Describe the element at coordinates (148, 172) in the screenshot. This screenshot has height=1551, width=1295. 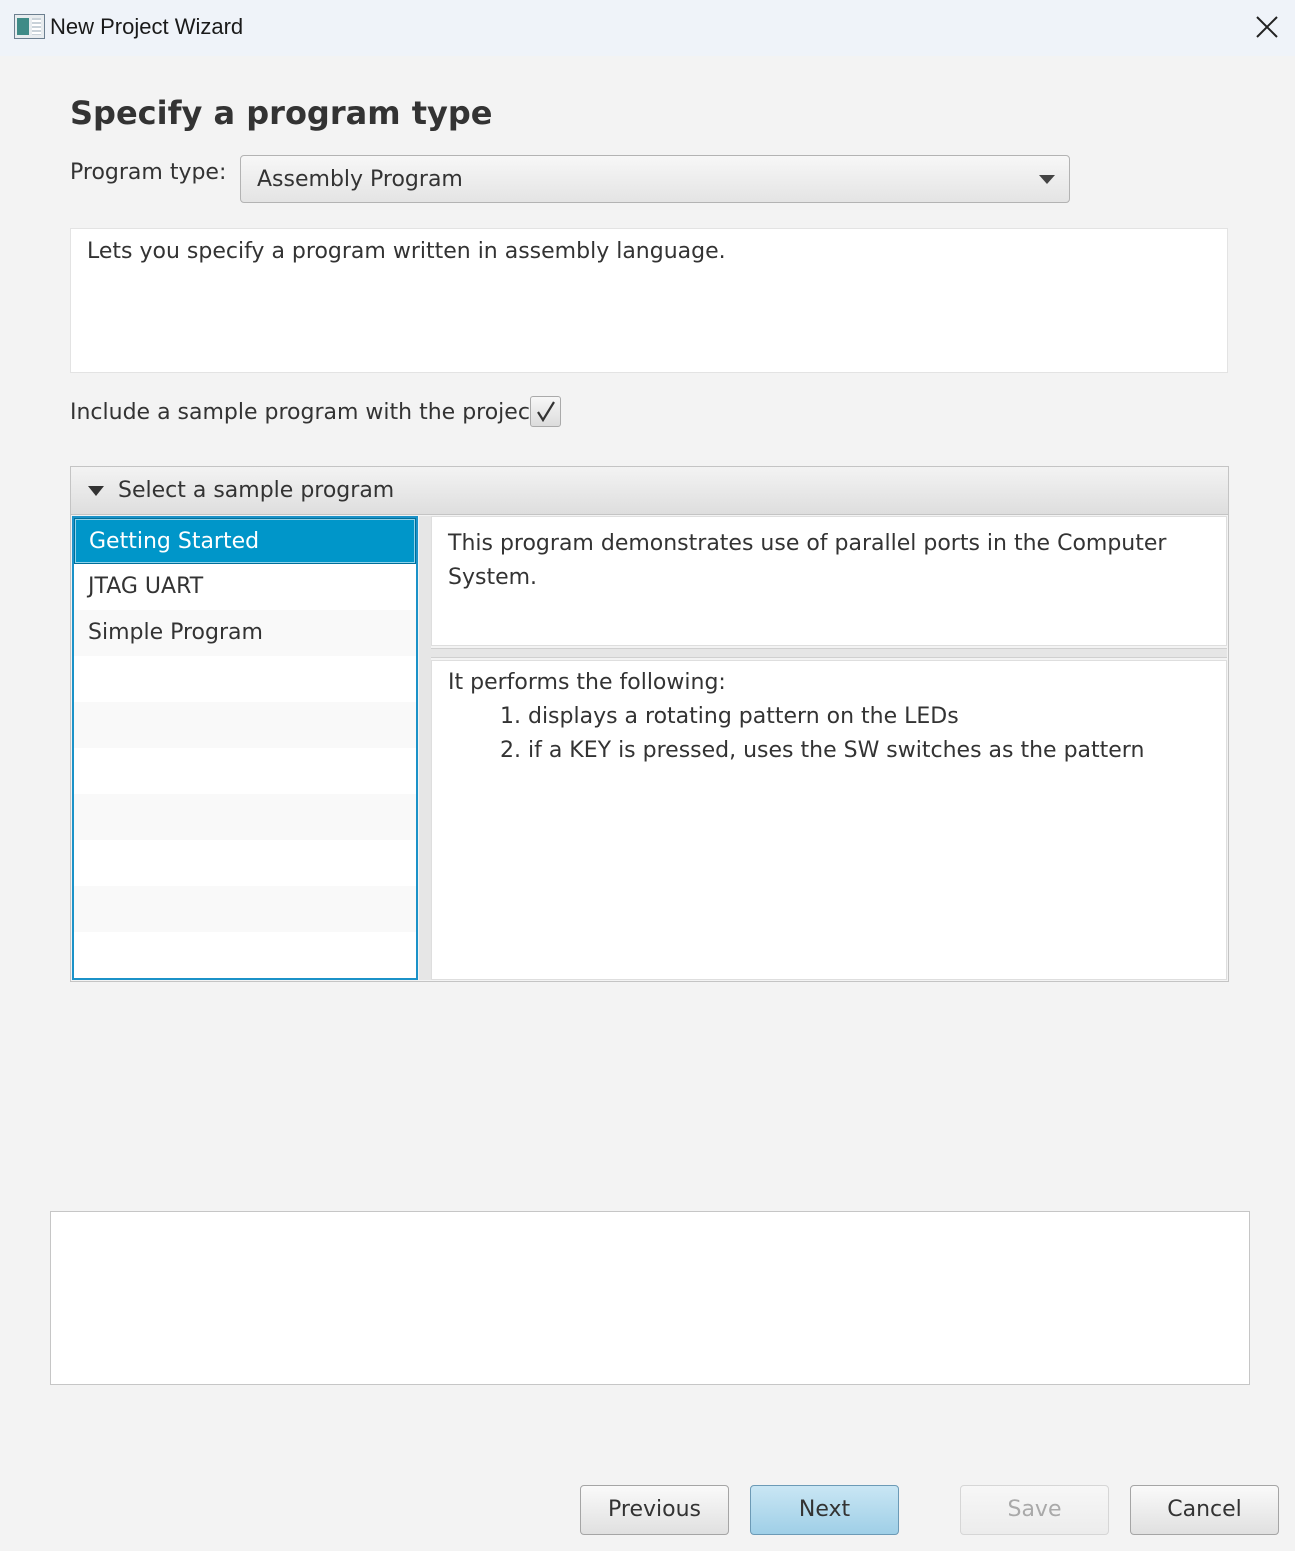
I see `program-type-label: Program type:` at that location.